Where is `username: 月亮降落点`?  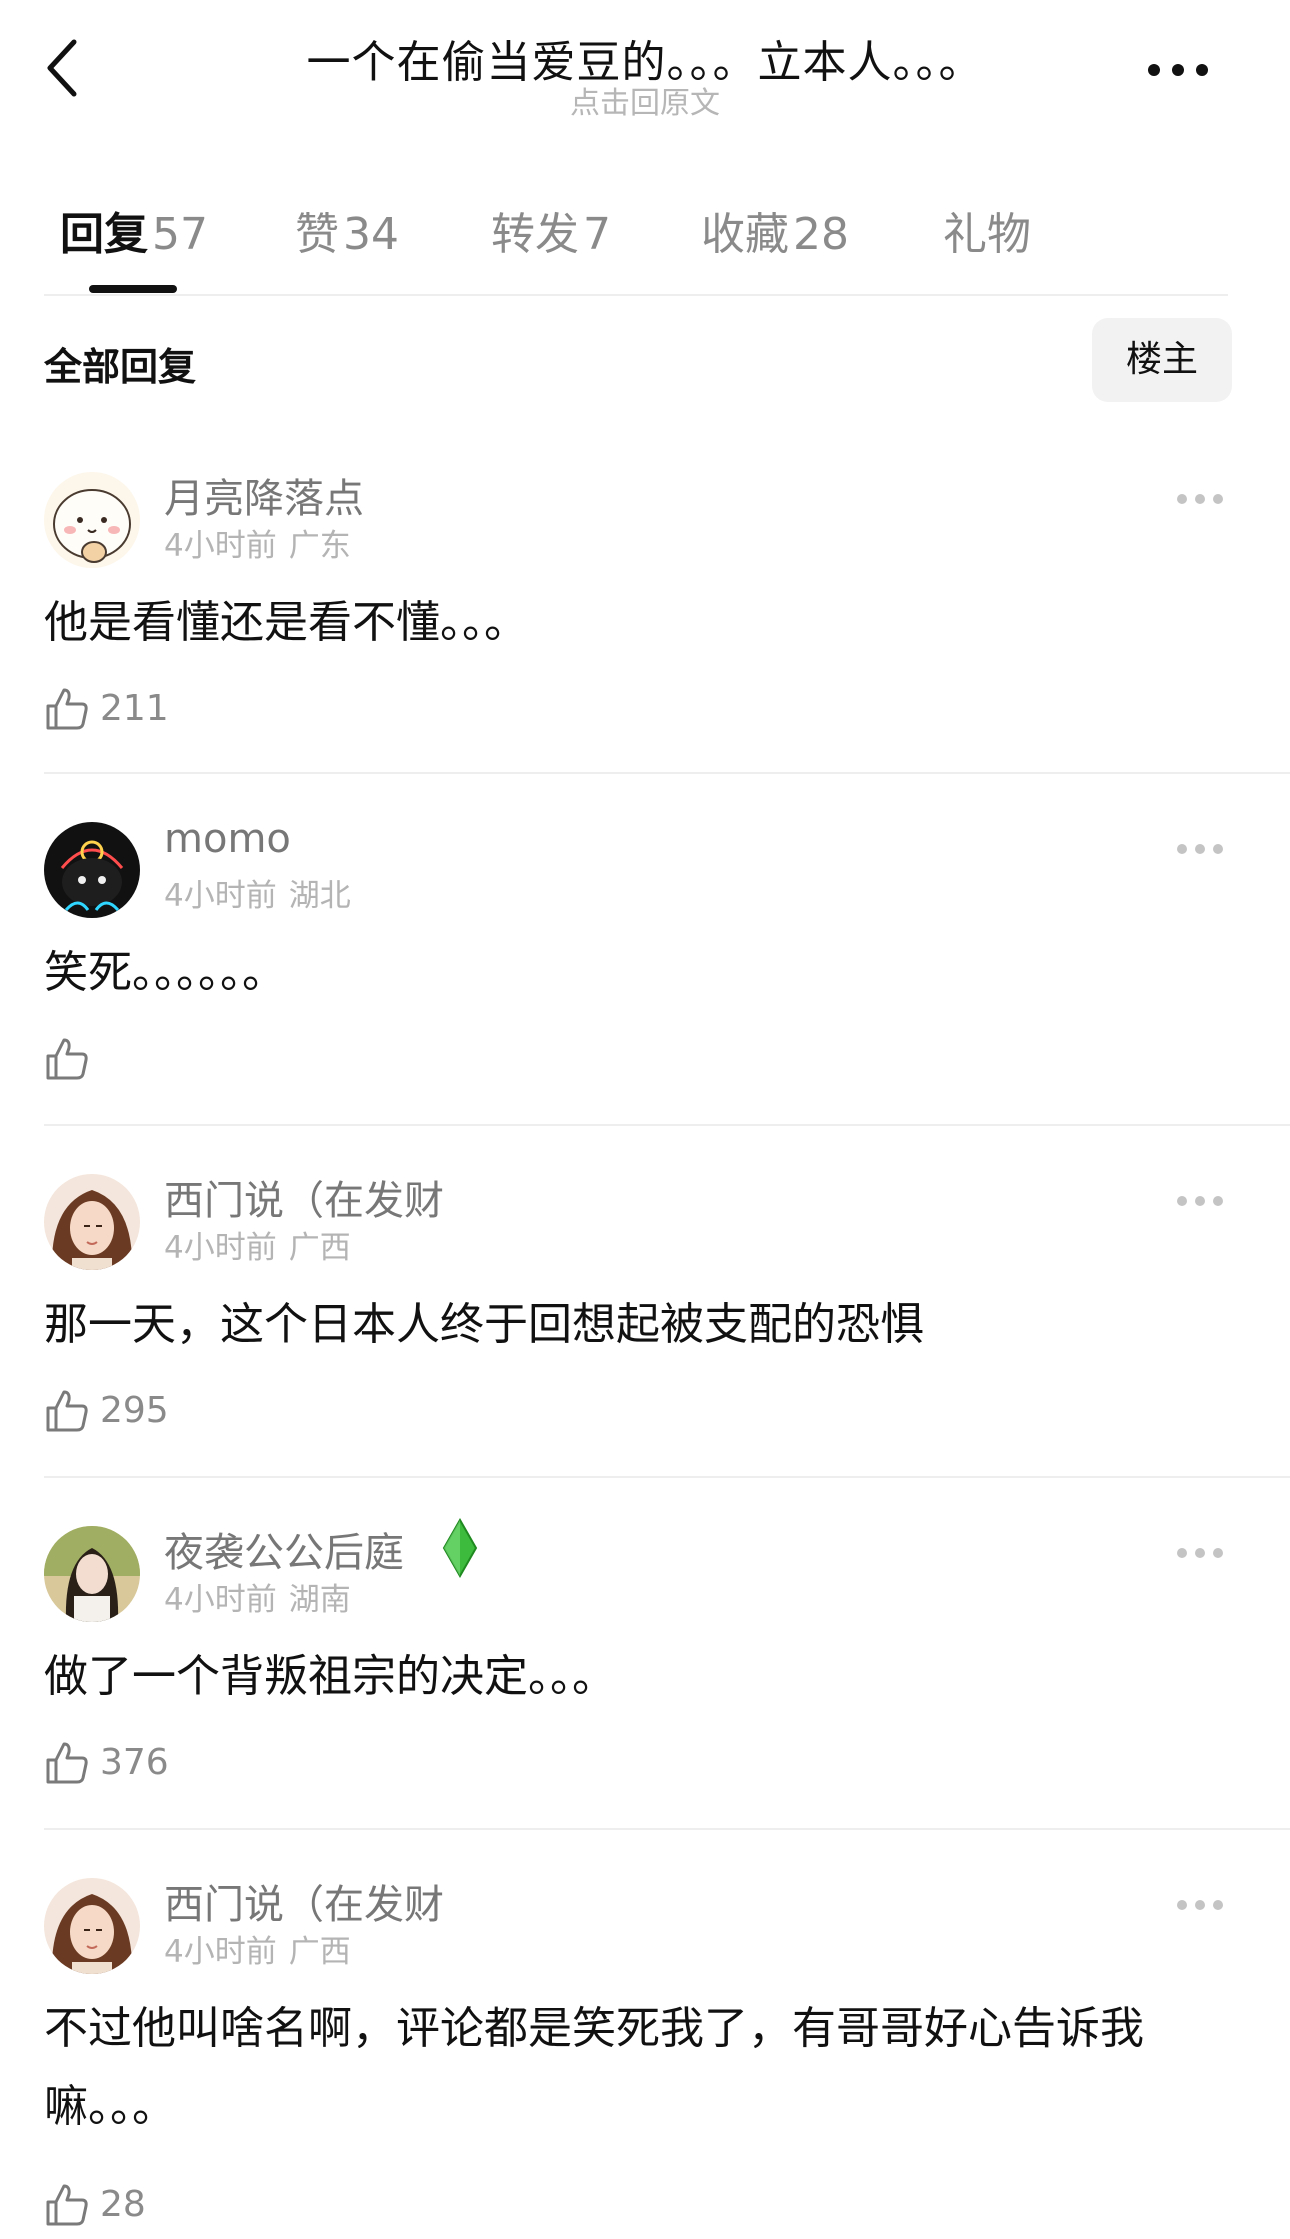 username: 月亮降落点 is located at coordinates (264, 495).